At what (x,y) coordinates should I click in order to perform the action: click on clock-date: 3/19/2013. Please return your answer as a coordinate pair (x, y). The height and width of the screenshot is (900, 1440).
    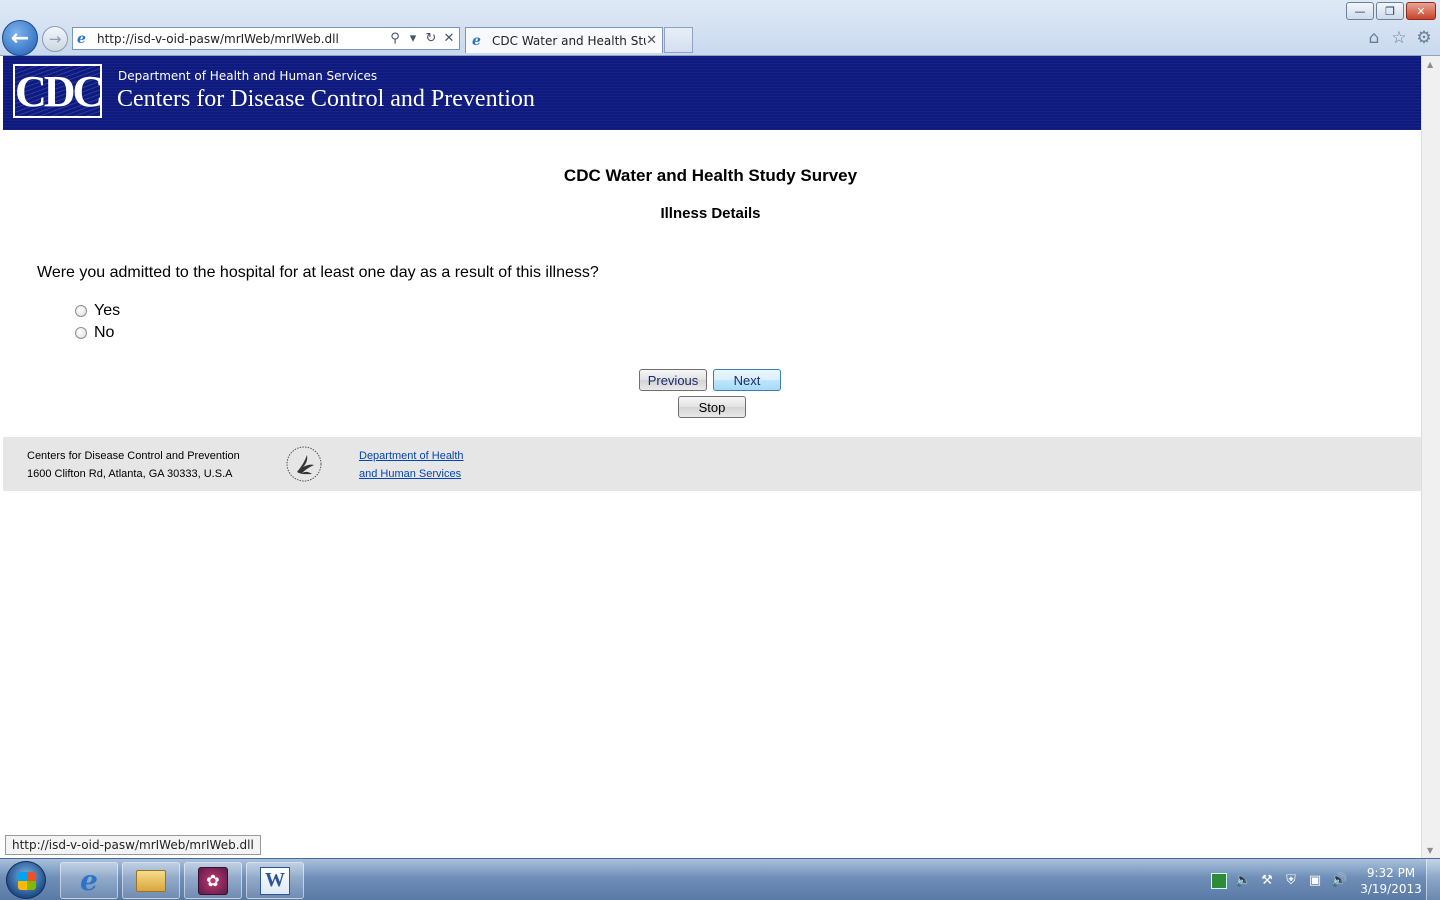
    Looking at the image, I should click on (1391, 889).